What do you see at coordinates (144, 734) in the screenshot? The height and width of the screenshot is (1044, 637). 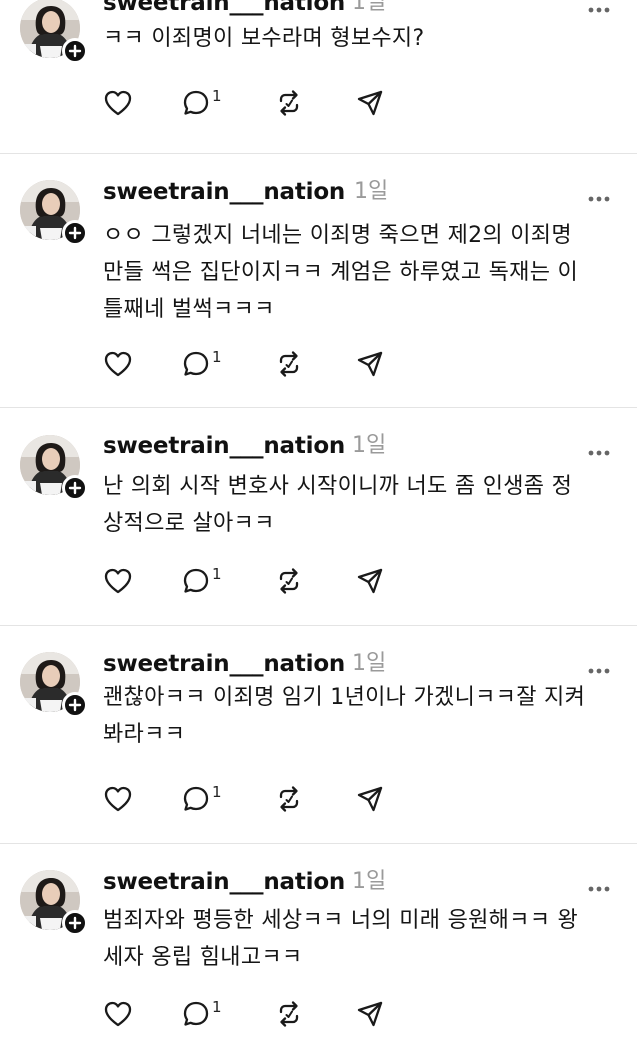 I see `post-body-line: 봐라ㅋㅋ` at bounding box center [144, 734].